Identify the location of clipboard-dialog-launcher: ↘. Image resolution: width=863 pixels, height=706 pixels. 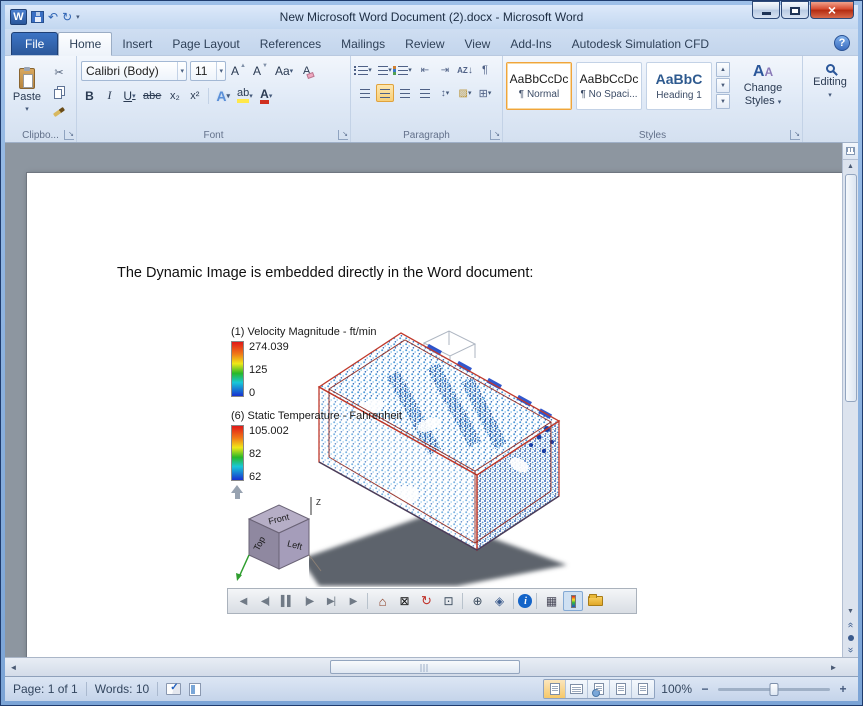
(69, 135).